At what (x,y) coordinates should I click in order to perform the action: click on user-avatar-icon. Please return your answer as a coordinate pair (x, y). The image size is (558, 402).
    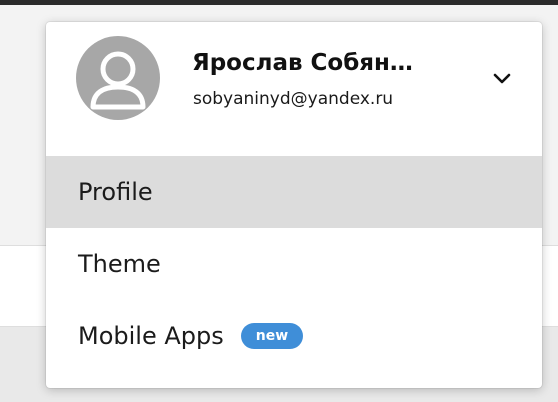
    Looking at the image, I should click on (118, 78).